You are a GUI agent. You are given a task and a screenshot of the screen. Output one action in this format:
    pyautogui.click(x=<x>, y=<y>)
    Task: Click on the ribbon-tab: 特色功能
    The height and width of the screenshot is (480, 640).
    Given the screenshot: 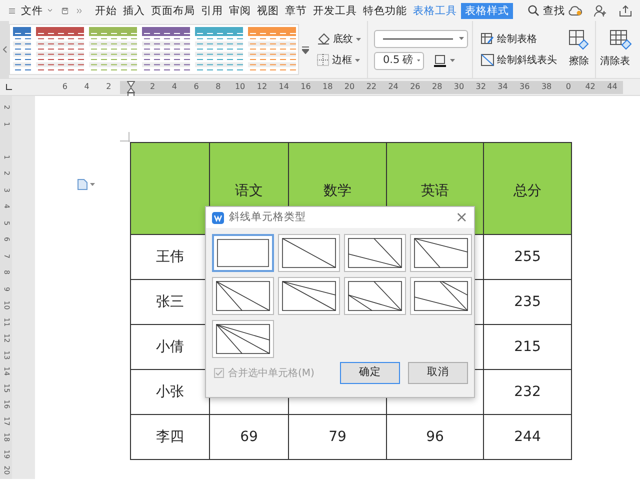 What is the action you would take?
    pyautogui.click(x=384, y=10)
    